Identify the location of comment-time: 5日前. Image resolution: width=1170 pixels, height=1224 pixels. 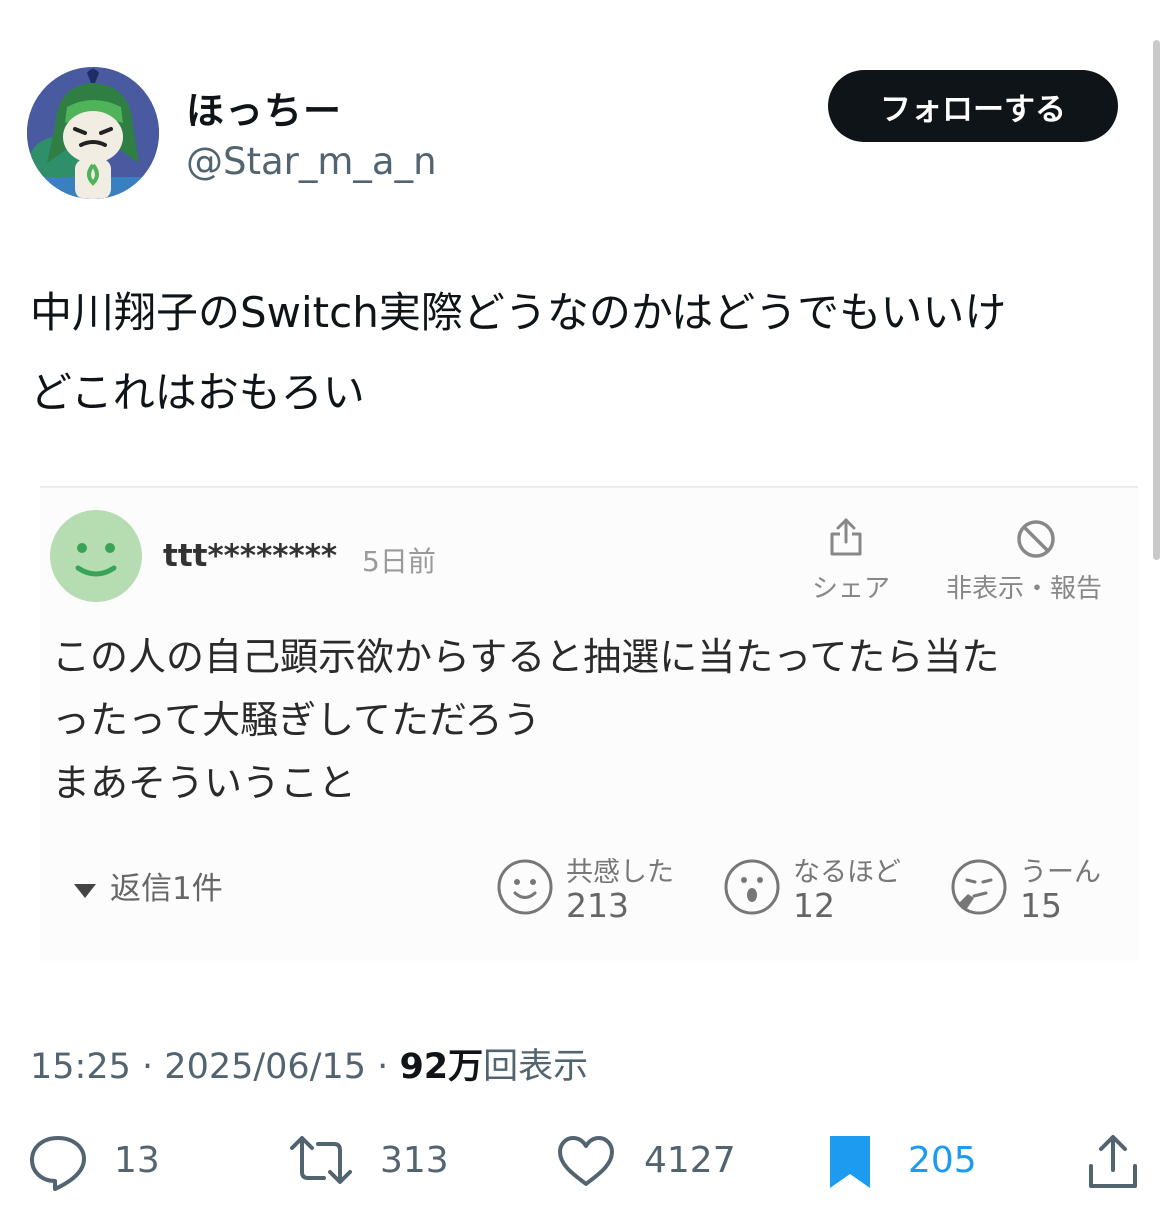
(399, 561).